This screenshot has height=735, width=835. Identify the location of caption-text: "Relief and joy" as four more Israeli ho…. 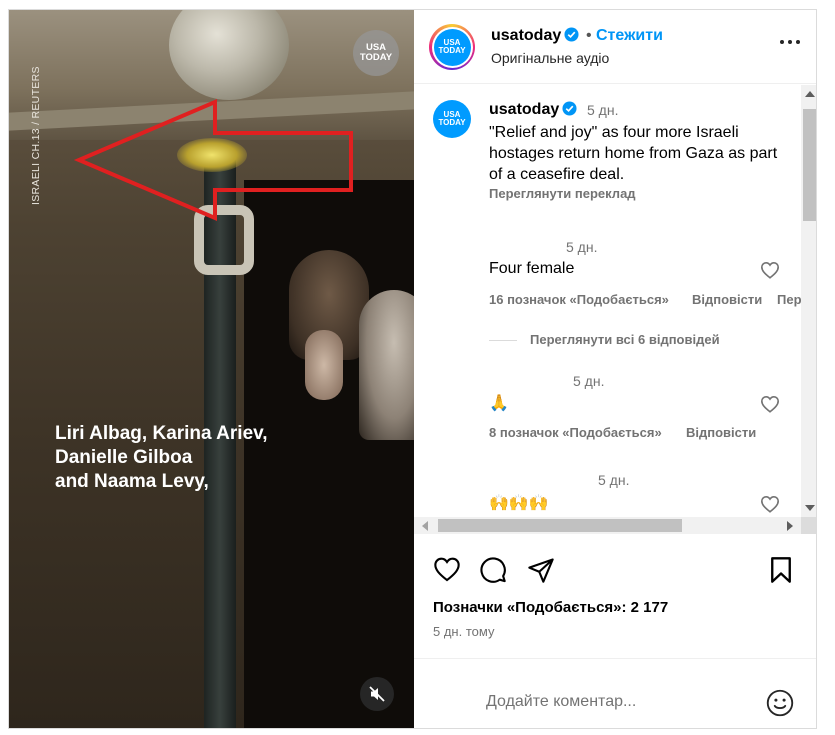
(633, 153).